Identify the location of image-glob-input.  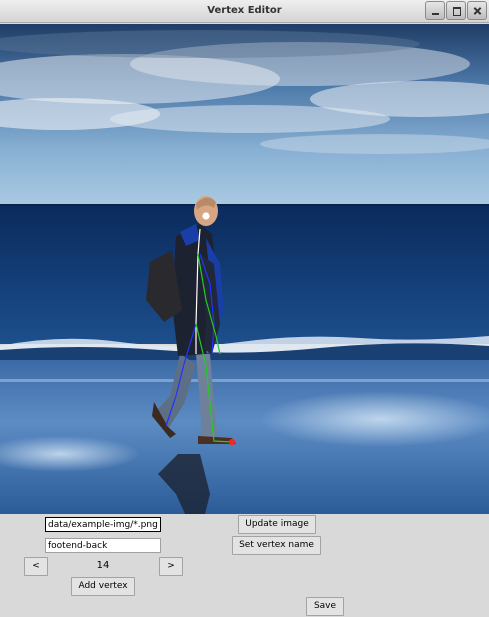
(103, 524).